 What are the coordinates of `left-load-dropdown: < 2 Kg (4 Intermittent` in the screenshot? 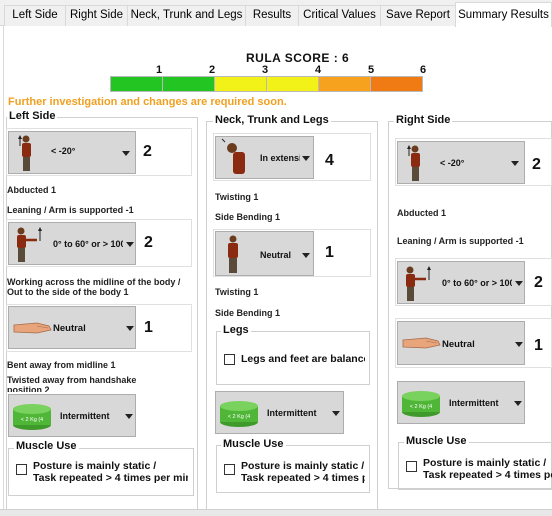 It's located at (72, 415).